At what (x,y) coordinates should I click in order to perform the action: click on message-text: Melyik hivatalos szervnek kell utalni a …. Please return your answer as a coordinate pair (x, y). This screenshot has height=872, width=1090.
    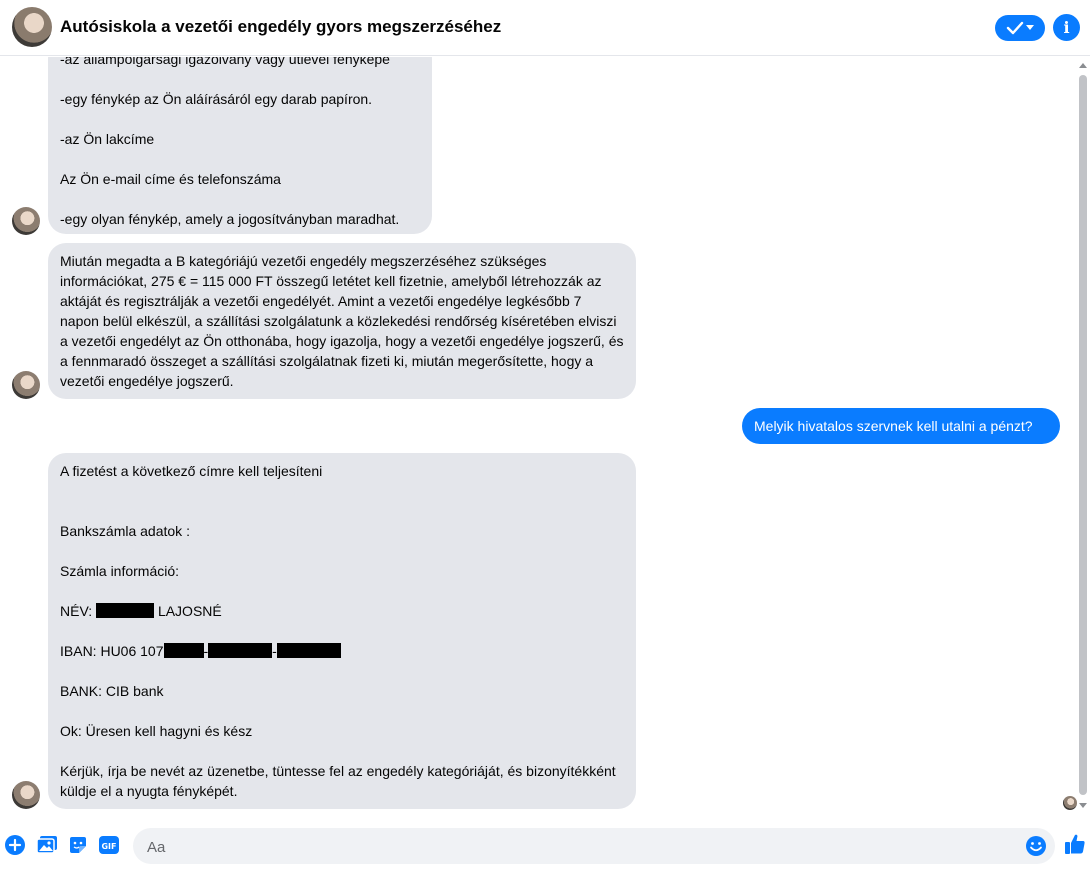
    Looking at the image, I should click on (893, 426).